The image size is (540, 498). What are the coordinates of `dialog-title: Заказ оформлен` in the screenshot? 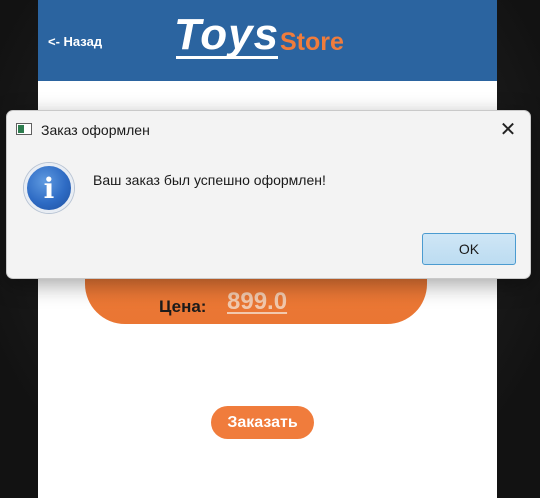 It's located at (95, 130).